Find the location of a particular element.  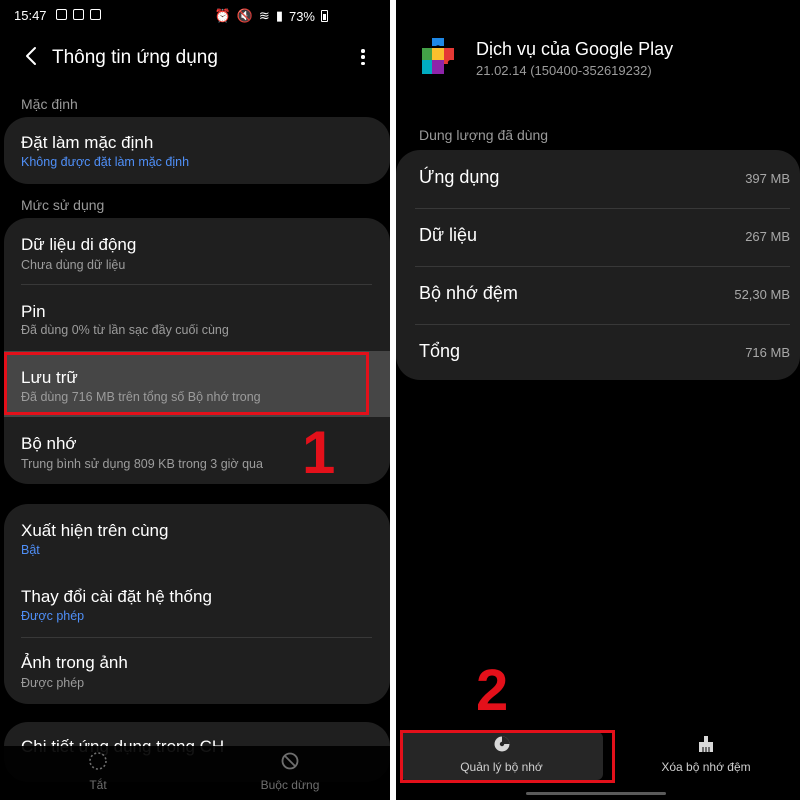

gallery-notification-icon is located at coordinates (61, 14).